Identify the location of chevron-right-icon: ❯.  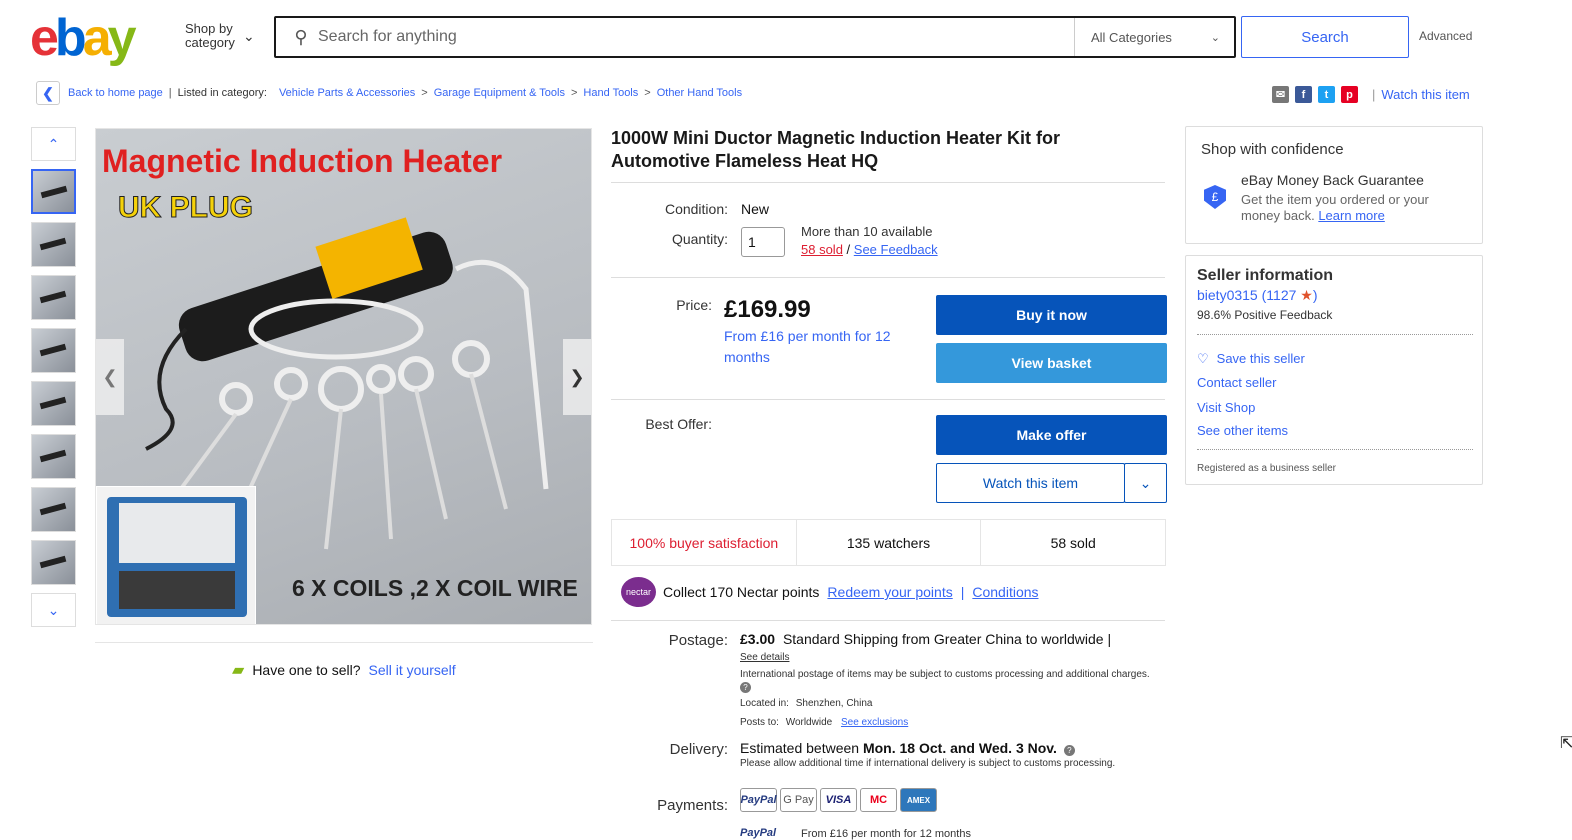
(577, 377).